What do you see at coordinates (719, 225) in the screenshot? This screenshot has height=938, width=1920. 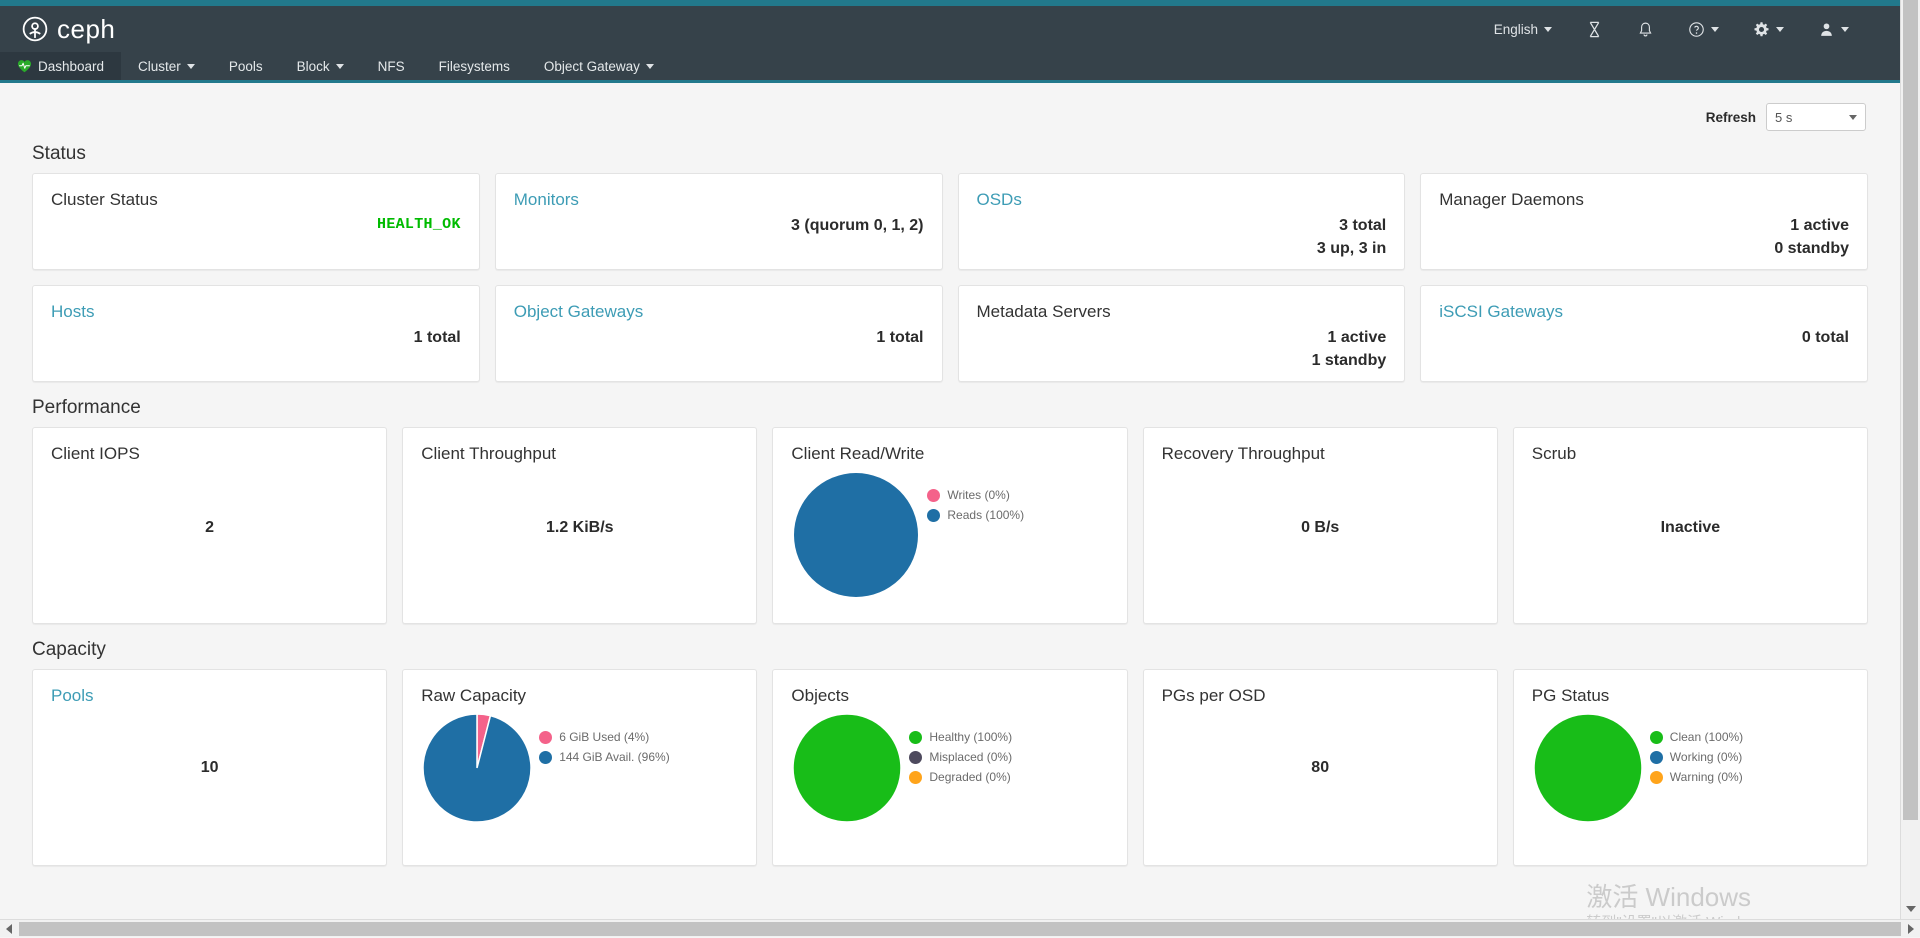 I see `card-value: 3 (quorum 0, 1, 2)` at bounding box center [719, 225].